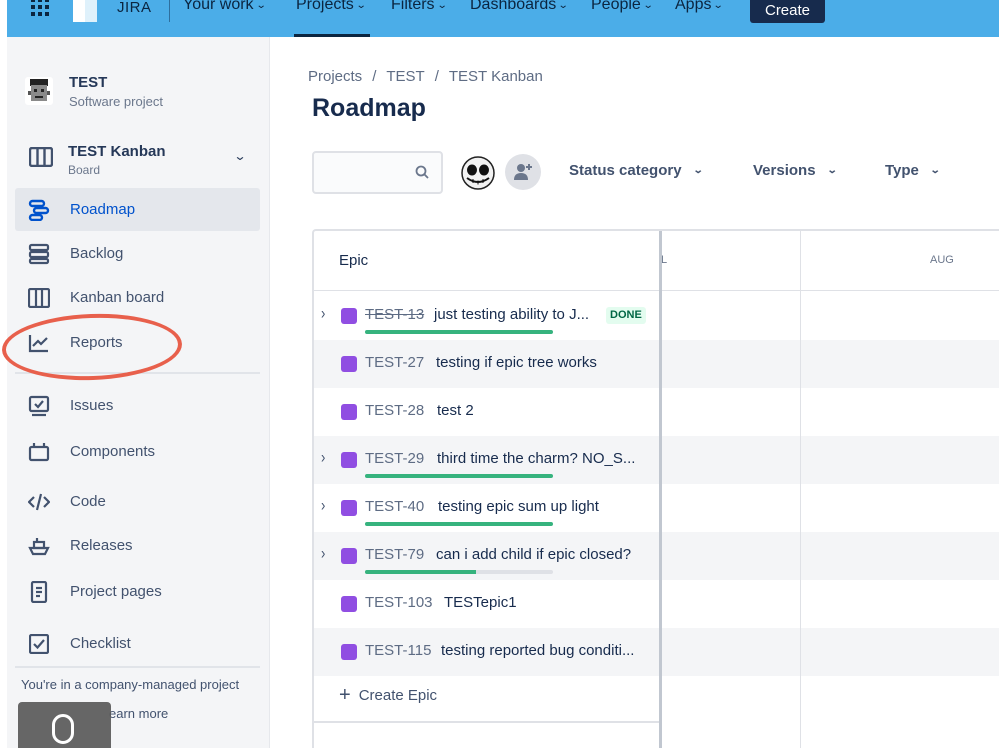 This screenshot has height=748, width=999. What do you see at coordinates (331, 7) in the screenshot?
I see `nav-projects: Projects ⌄` at bounding box center [331, 7].